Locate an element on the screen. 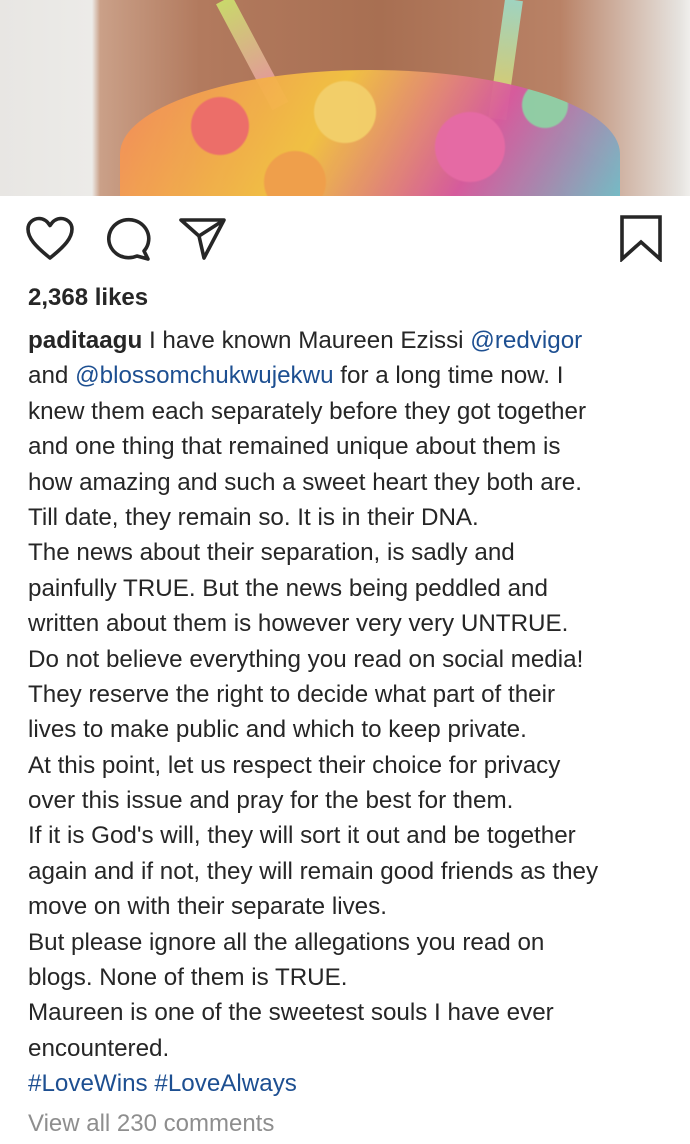 This screenshot has width=690, height=1144. post-actions-bar is located at coordinates (345, 239).